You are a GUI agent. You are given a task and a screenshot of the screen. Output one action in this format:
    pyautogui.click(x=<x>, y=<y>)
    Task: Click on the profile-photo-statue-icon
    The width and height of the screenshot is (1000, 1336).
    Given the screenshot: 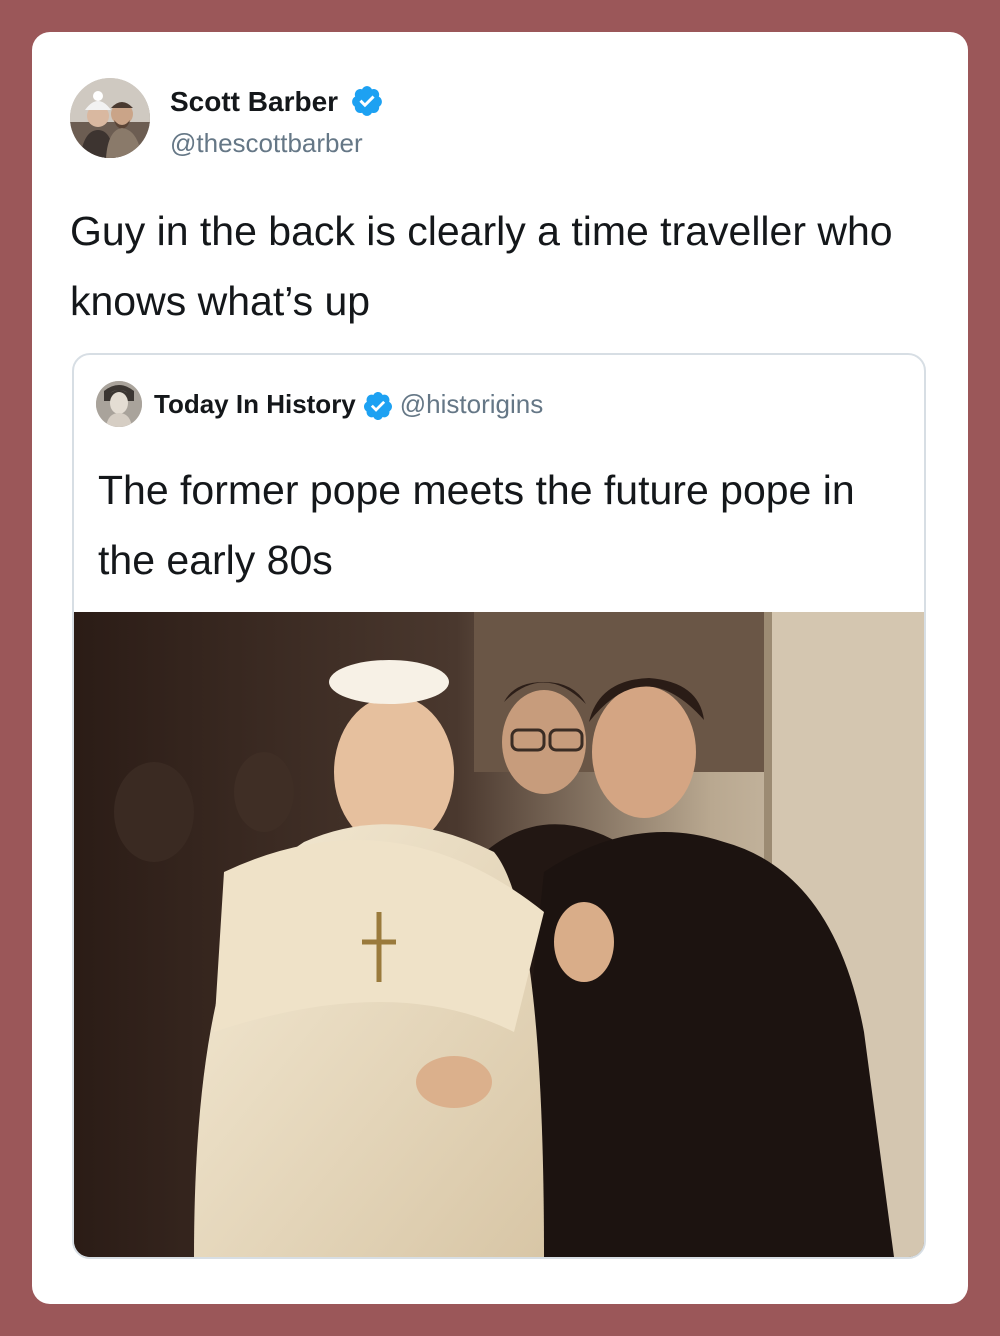 What is the action you would take?
    pyautogui.click(x=119, y=404)
    